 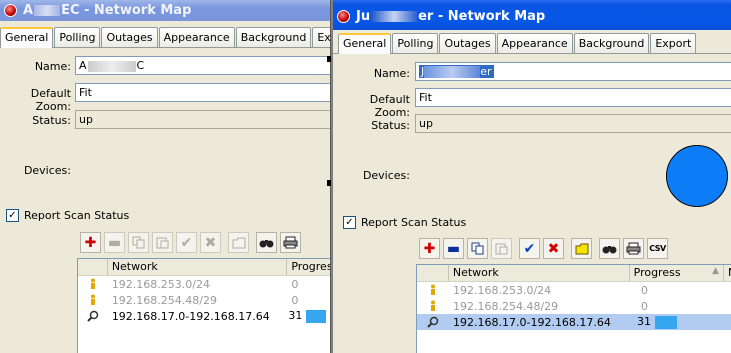 I want to click on devices-label: Devices:, so click(x=386, y=175).